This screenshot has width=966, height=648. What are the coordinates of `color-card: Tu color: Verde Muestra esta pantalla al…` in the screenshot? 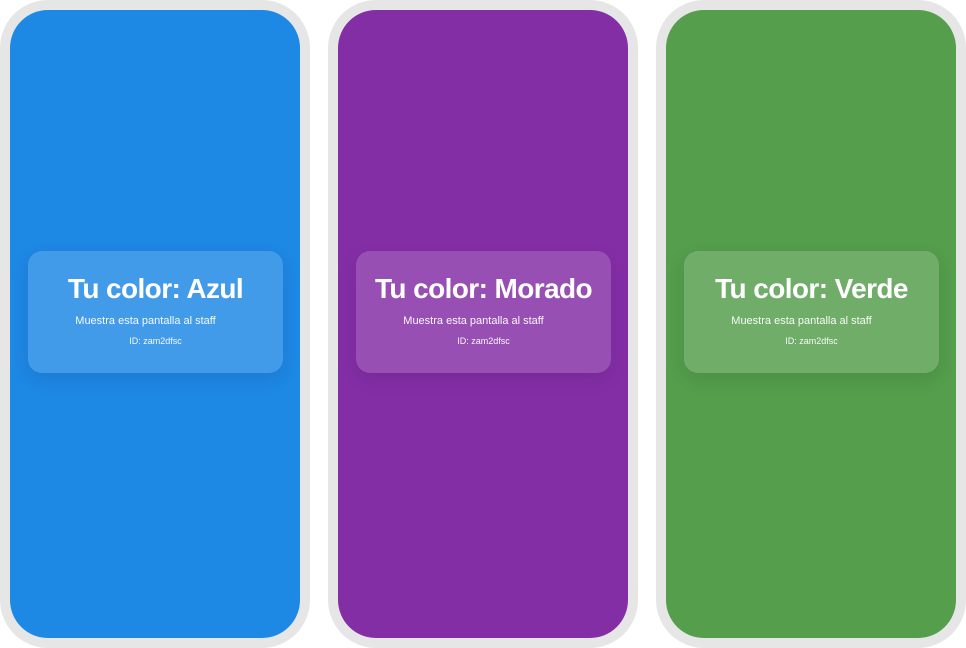 It's located at (811, 312).